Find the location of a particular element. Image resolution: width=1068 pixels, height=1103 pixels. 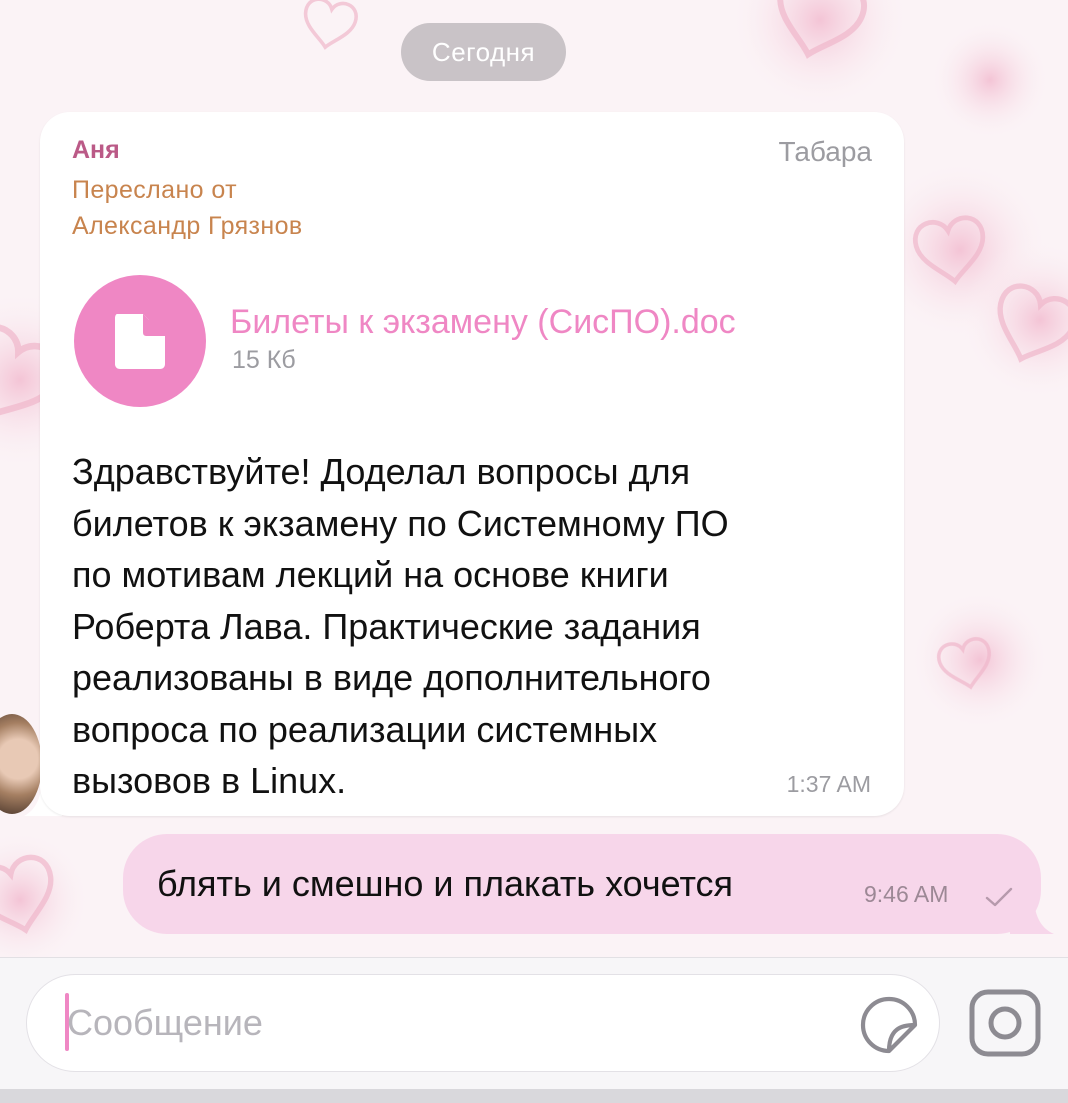

message-line: реализованы в виде дополнительного is located at coordinates (391, 677).